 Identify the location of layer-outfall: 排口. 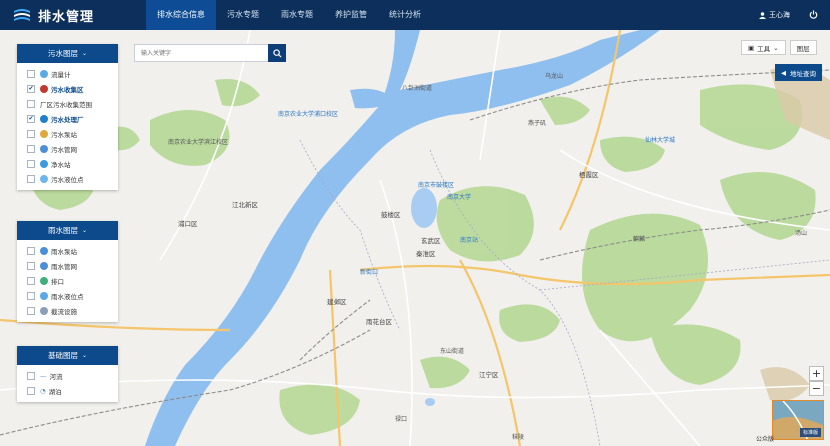
(67, 280).